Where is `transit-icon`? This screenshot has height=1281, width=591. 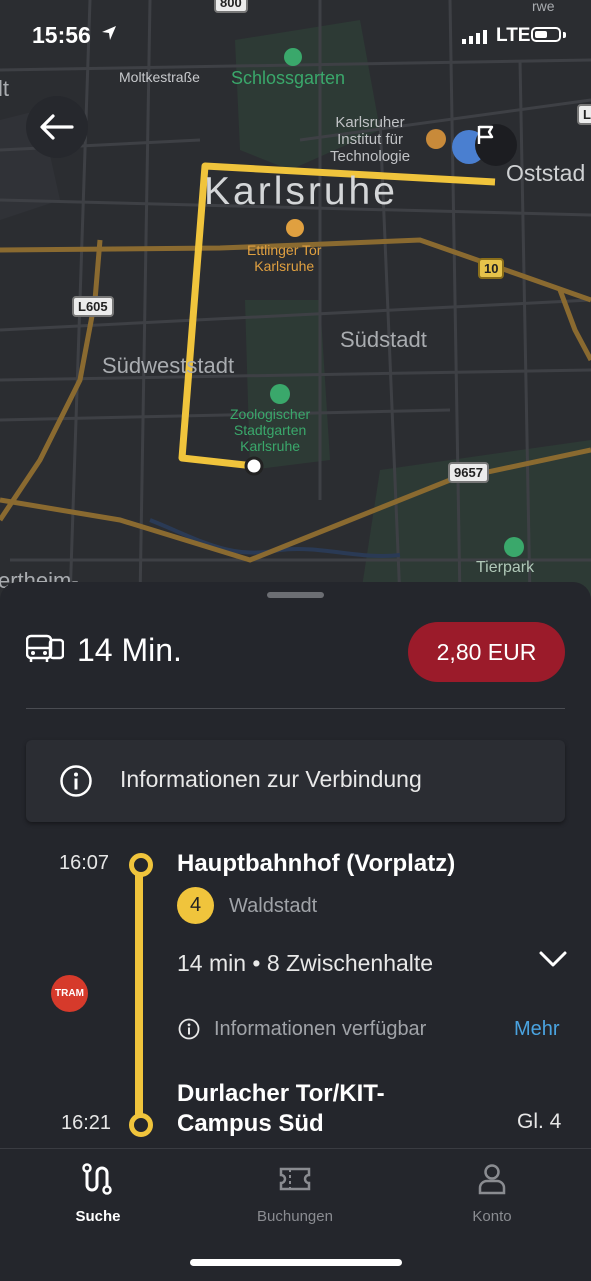
transit-icon is located at coordinates (295, 228).